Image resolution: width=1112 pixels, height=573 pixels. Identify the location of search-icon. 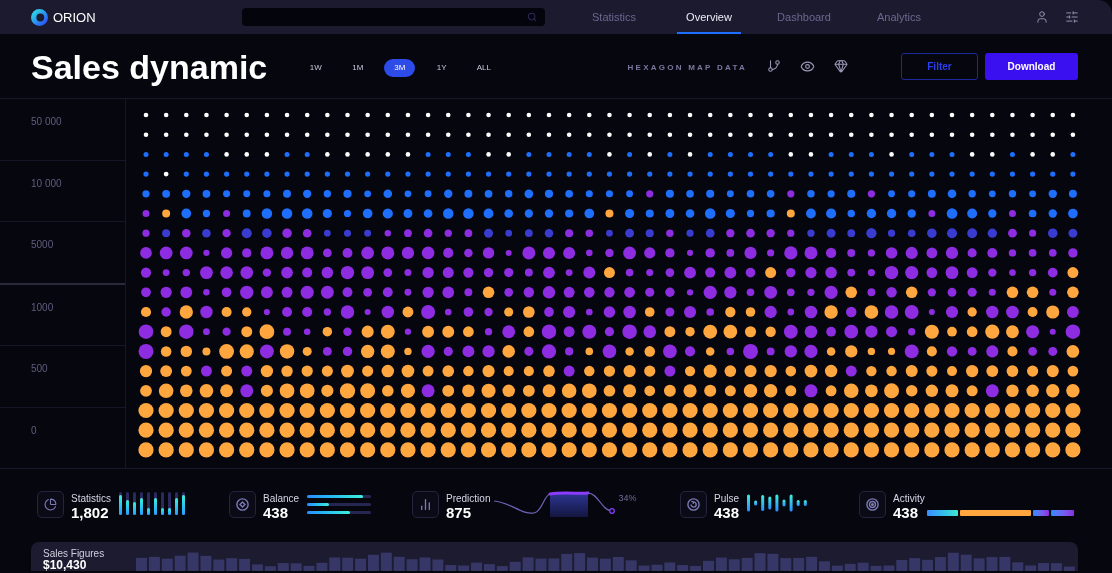
(532, 17).